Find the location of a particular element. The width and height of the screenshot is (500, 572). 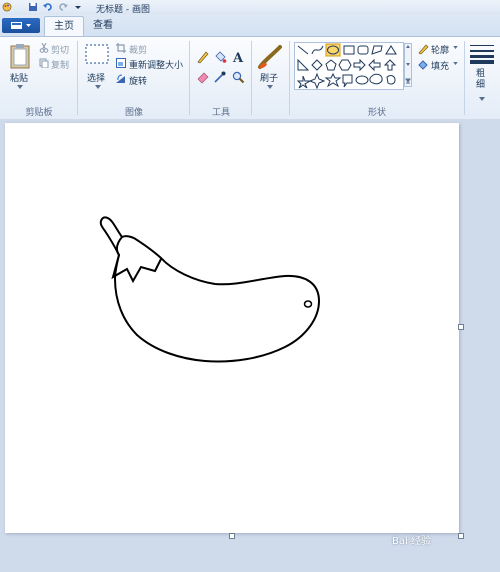

shapes-group-label: 形状 is located at coordinates (376, 113).